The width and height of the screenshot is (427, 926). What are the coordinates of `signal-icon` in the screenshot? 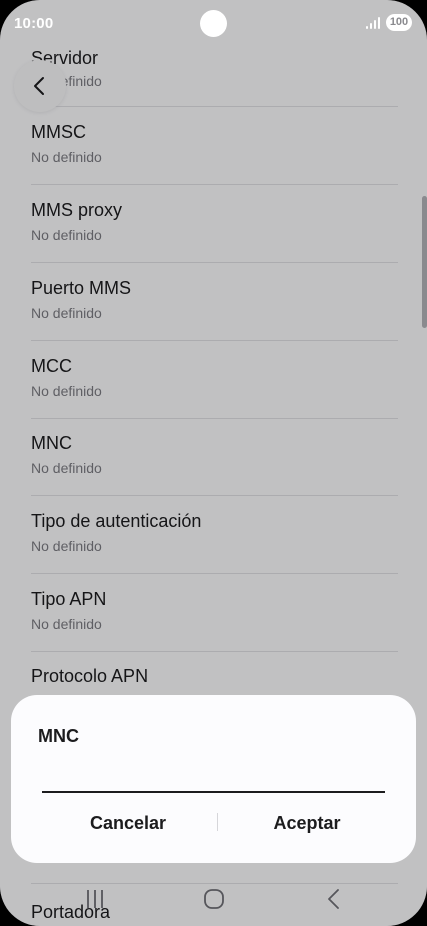 It's located at (374, 23).